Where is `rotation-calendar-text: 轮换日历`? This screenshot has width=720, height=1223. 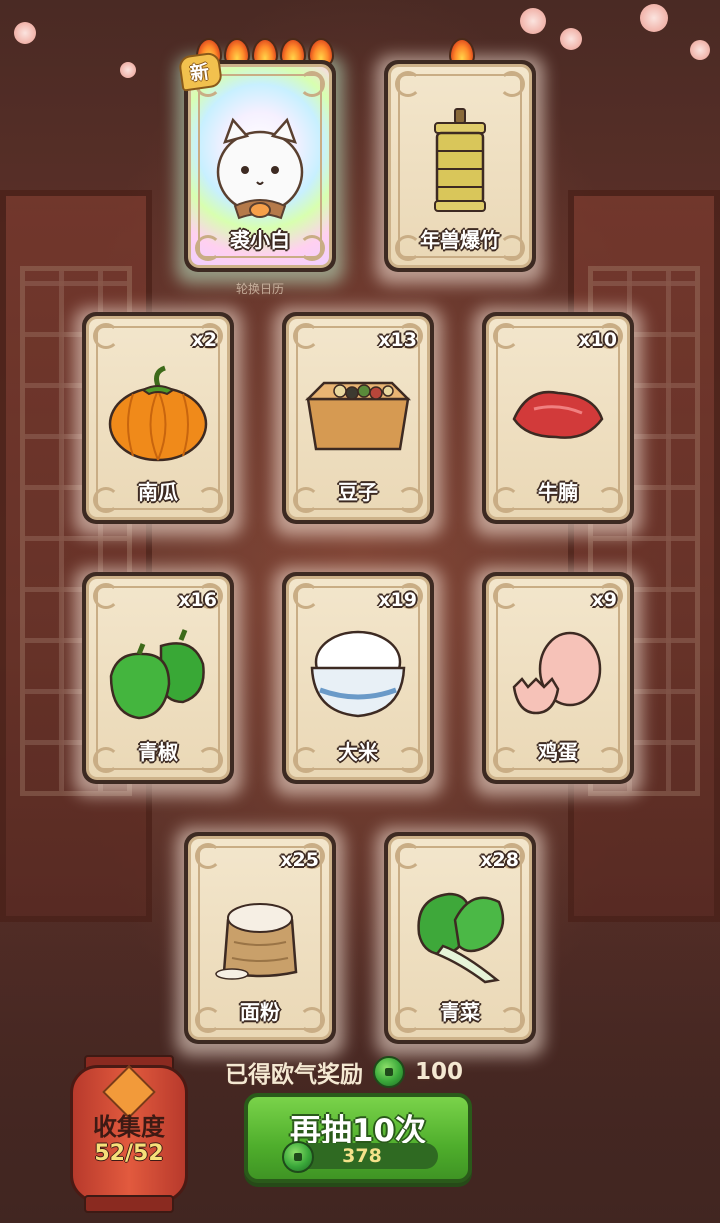 rotation-calendar-text: 轮换日历 is located at coordinates (259, 289).